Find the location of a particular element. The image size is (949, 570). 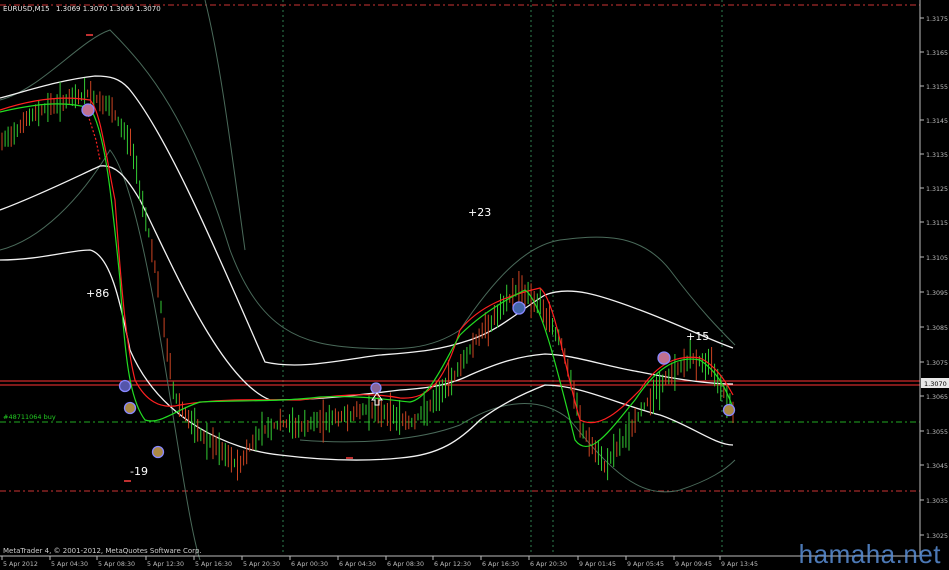

y-tick-label: 1.3065 is located at coordinates (937, 397).